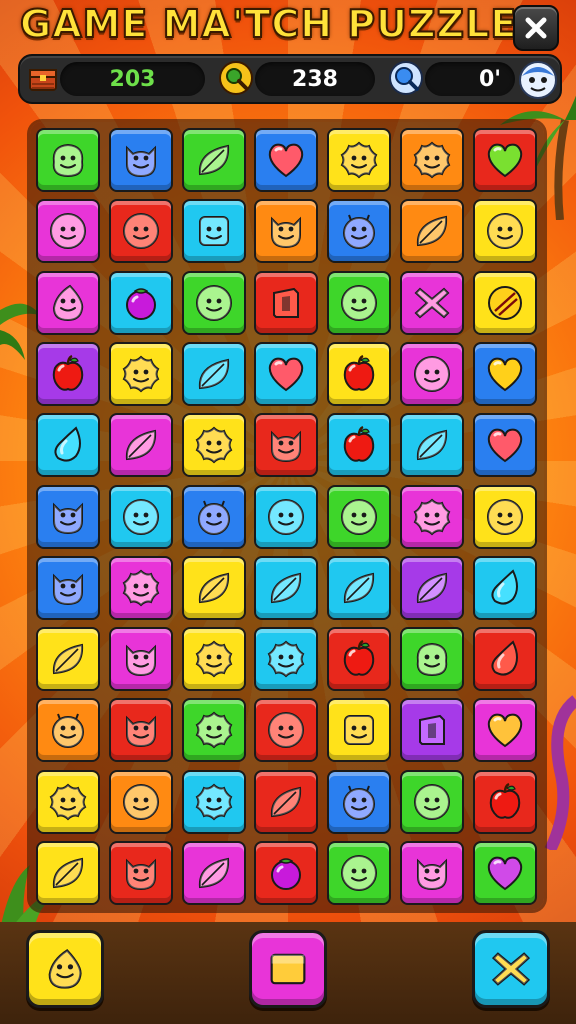 The image size is (576, 1024). Describe the element at coordinates (288, 969) in the screenshot. I see `powerup-button-square` at that location.